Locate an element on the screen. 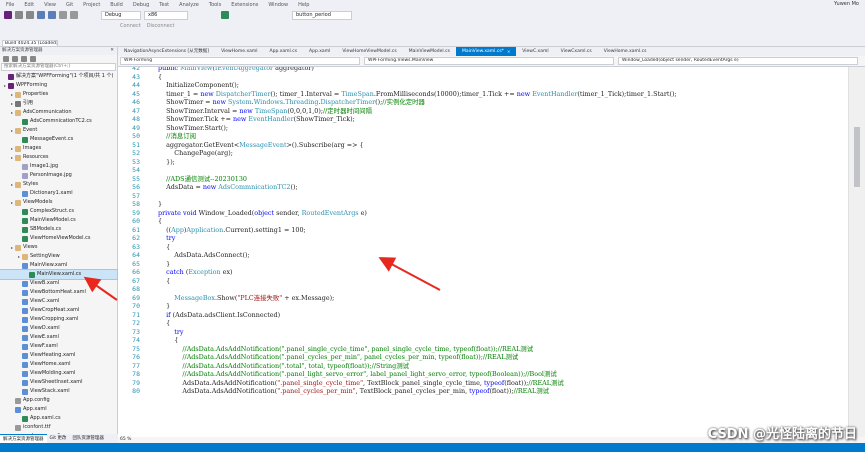 The height and width of the screenshot is (452, 865). project-select: WPFForming is located at coordinates (240, 61).